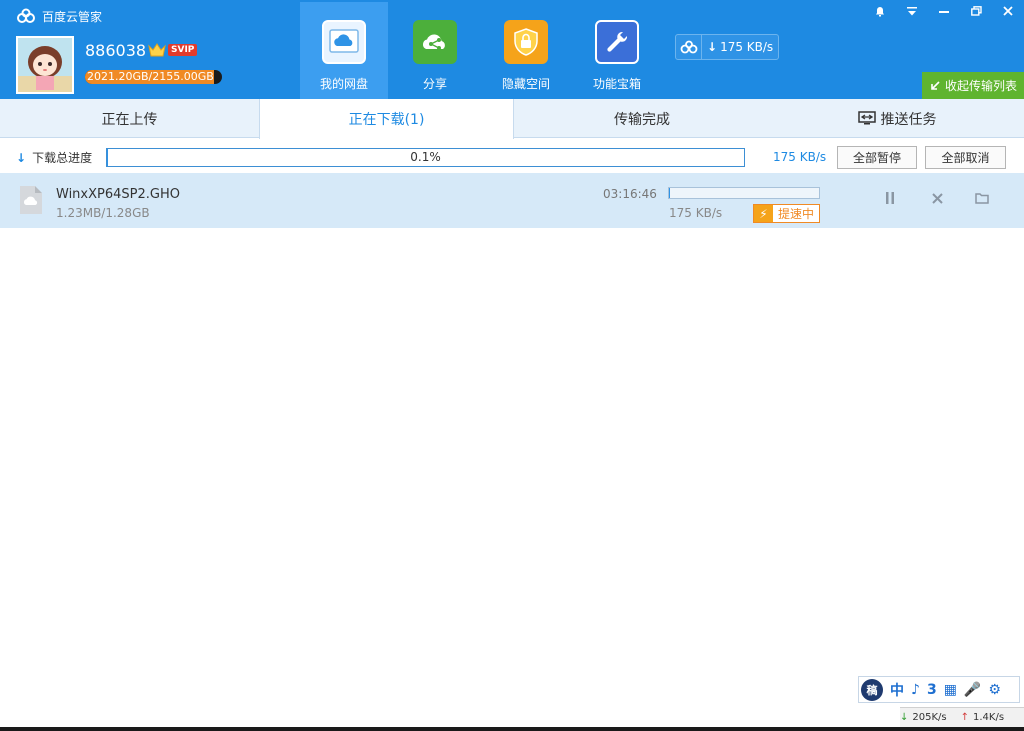 This screenshot has width=1024, height=731. I want to click on ime-number-icon: 3, so click(932, 690).